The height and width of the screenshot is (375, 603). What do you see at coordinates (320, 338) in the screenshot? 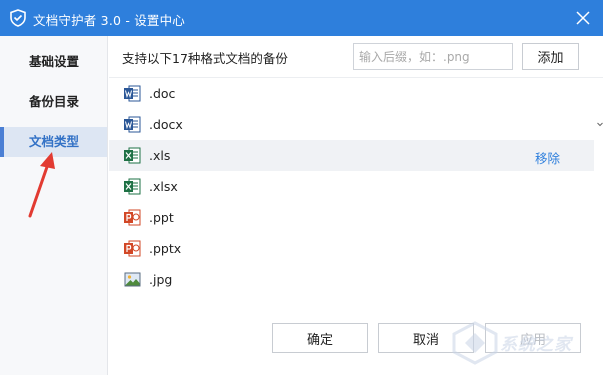
I see `ok-button: 确定` at bounding box center [320, 338].